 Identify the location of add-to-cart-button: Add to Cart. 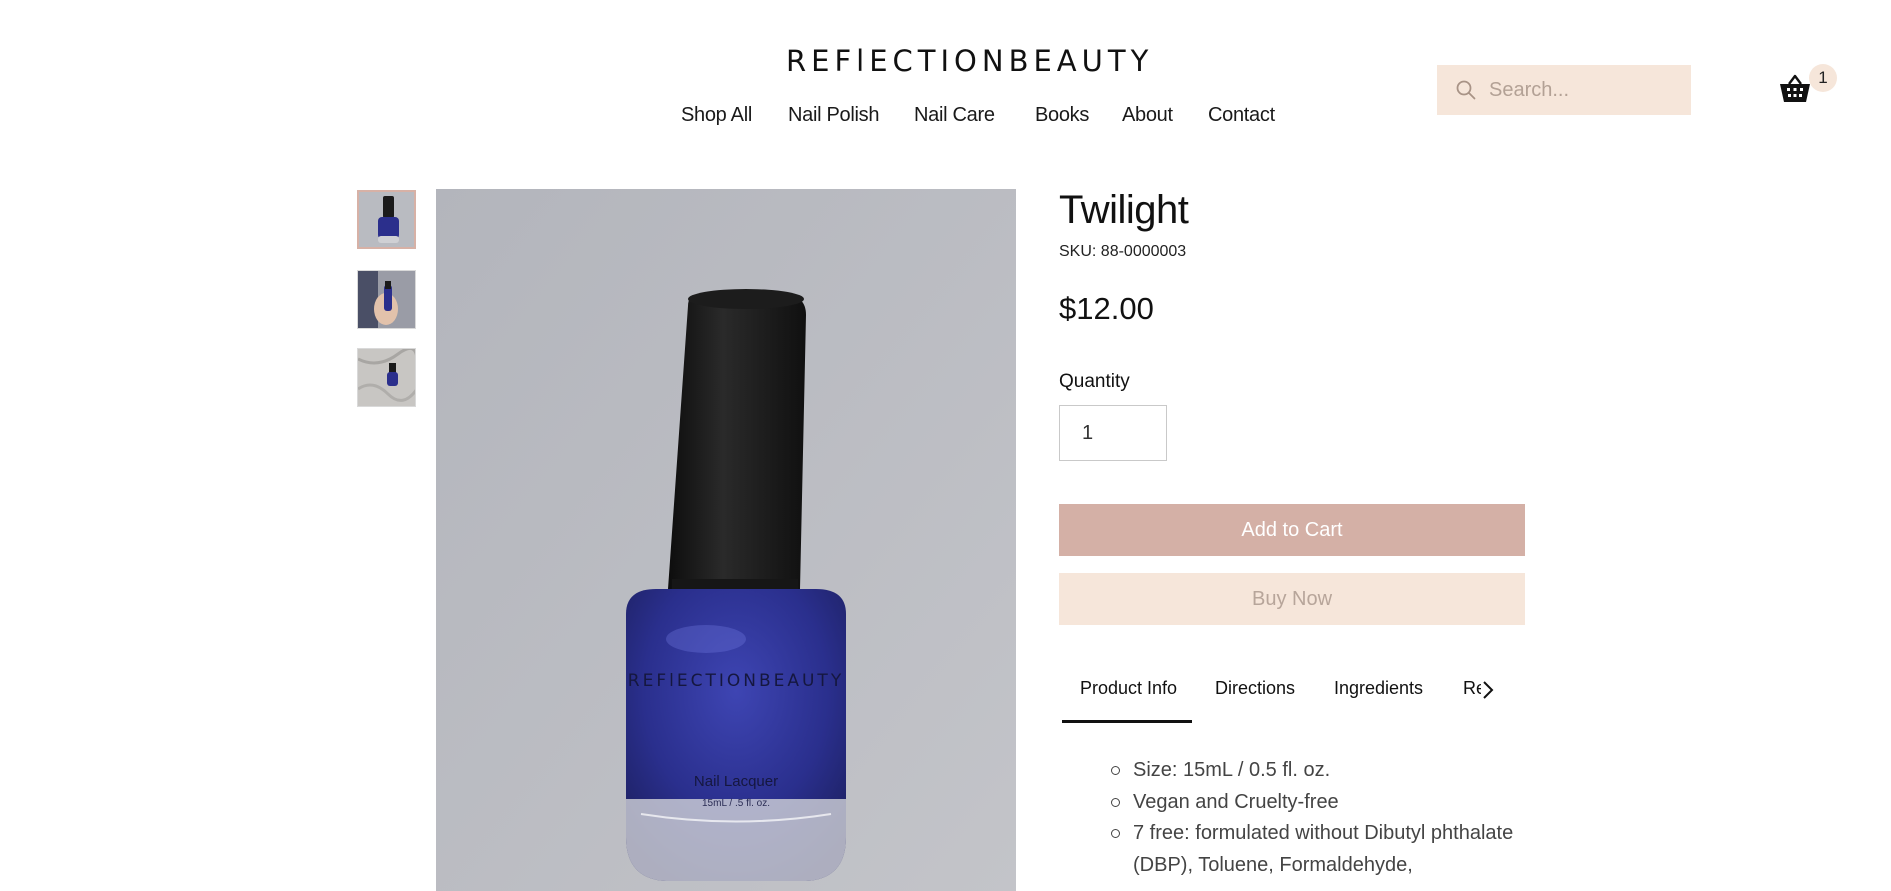
(1292, 530).